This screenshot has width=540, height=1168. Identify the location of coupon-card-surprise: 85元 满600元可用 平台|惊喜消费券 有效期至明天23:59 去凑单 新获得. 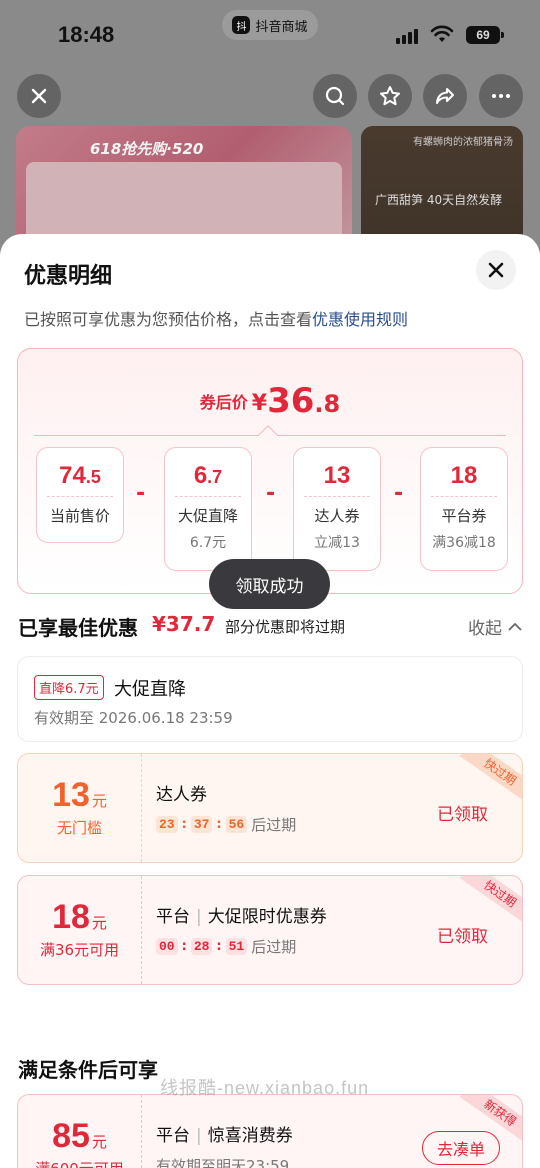
(270, 1131).